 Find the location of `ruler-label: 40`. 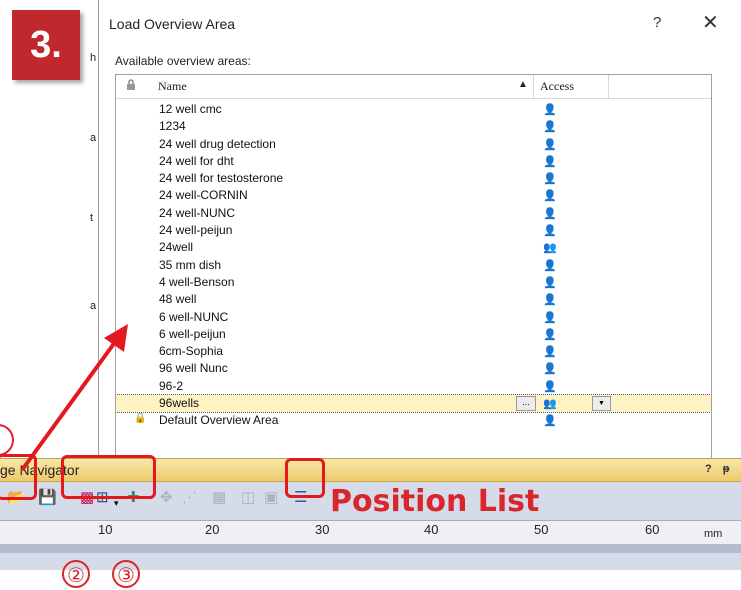

ruler-label: 40 is located at coordinates (431, 529).